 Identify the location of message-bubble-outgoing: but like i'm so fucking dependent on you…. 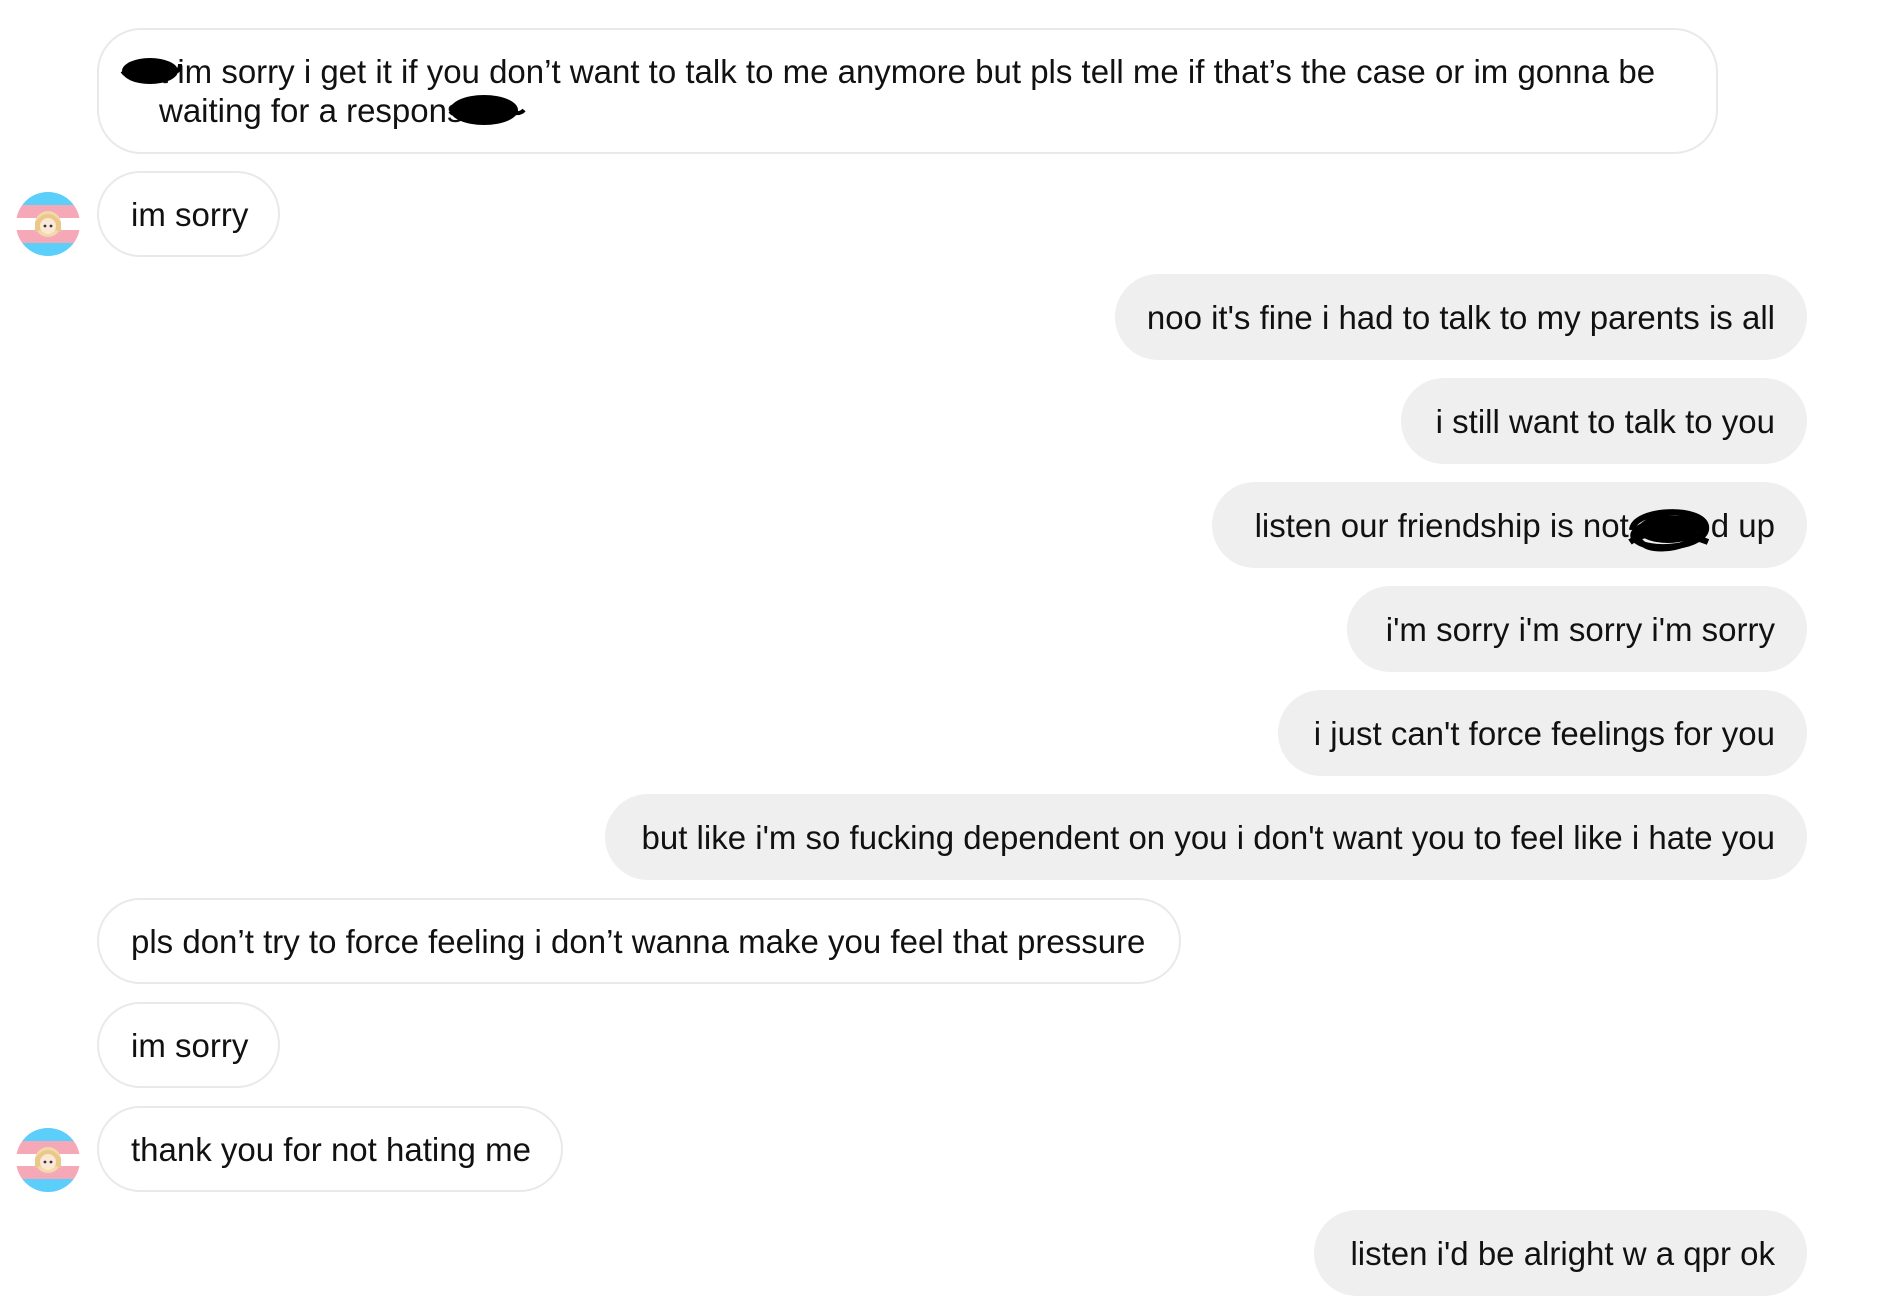
(1206, 837).